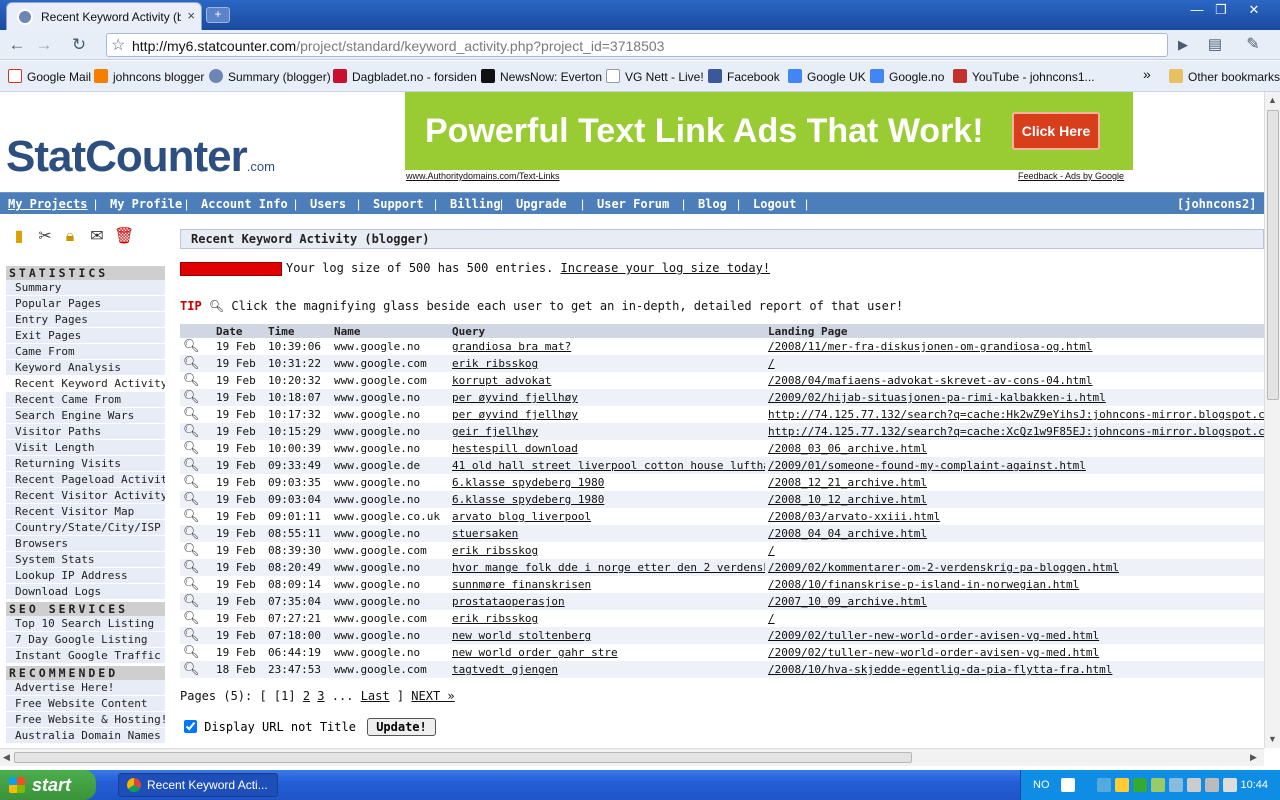  I want to click on minimize-button: —, so click(1197, 10).